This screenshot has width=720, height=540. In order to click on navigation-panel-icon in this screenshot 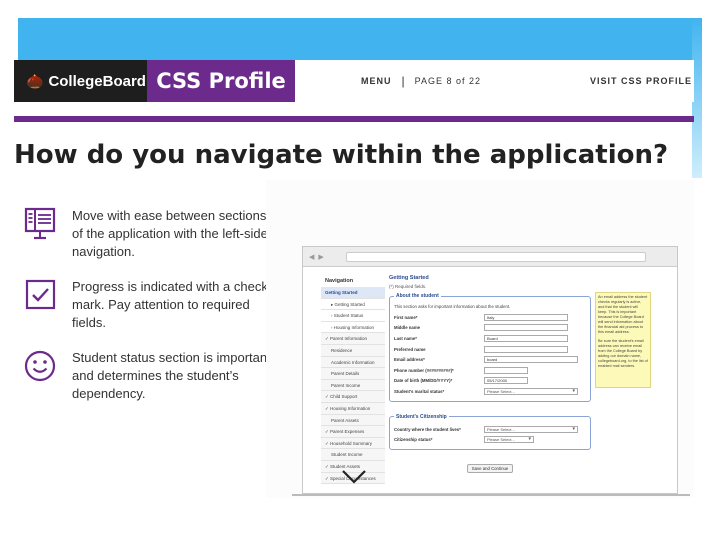, I will do `click(40, 223)`.